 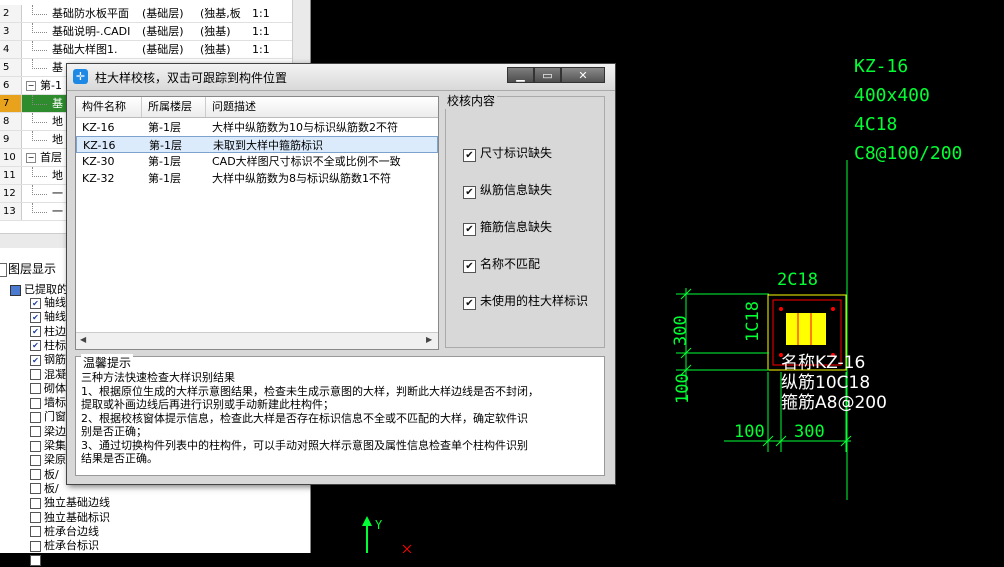 What do you see at coordinates (881, 66) in the screenshot?
I see `column-label-line: KZ-16` at bounding box center [881, 66].